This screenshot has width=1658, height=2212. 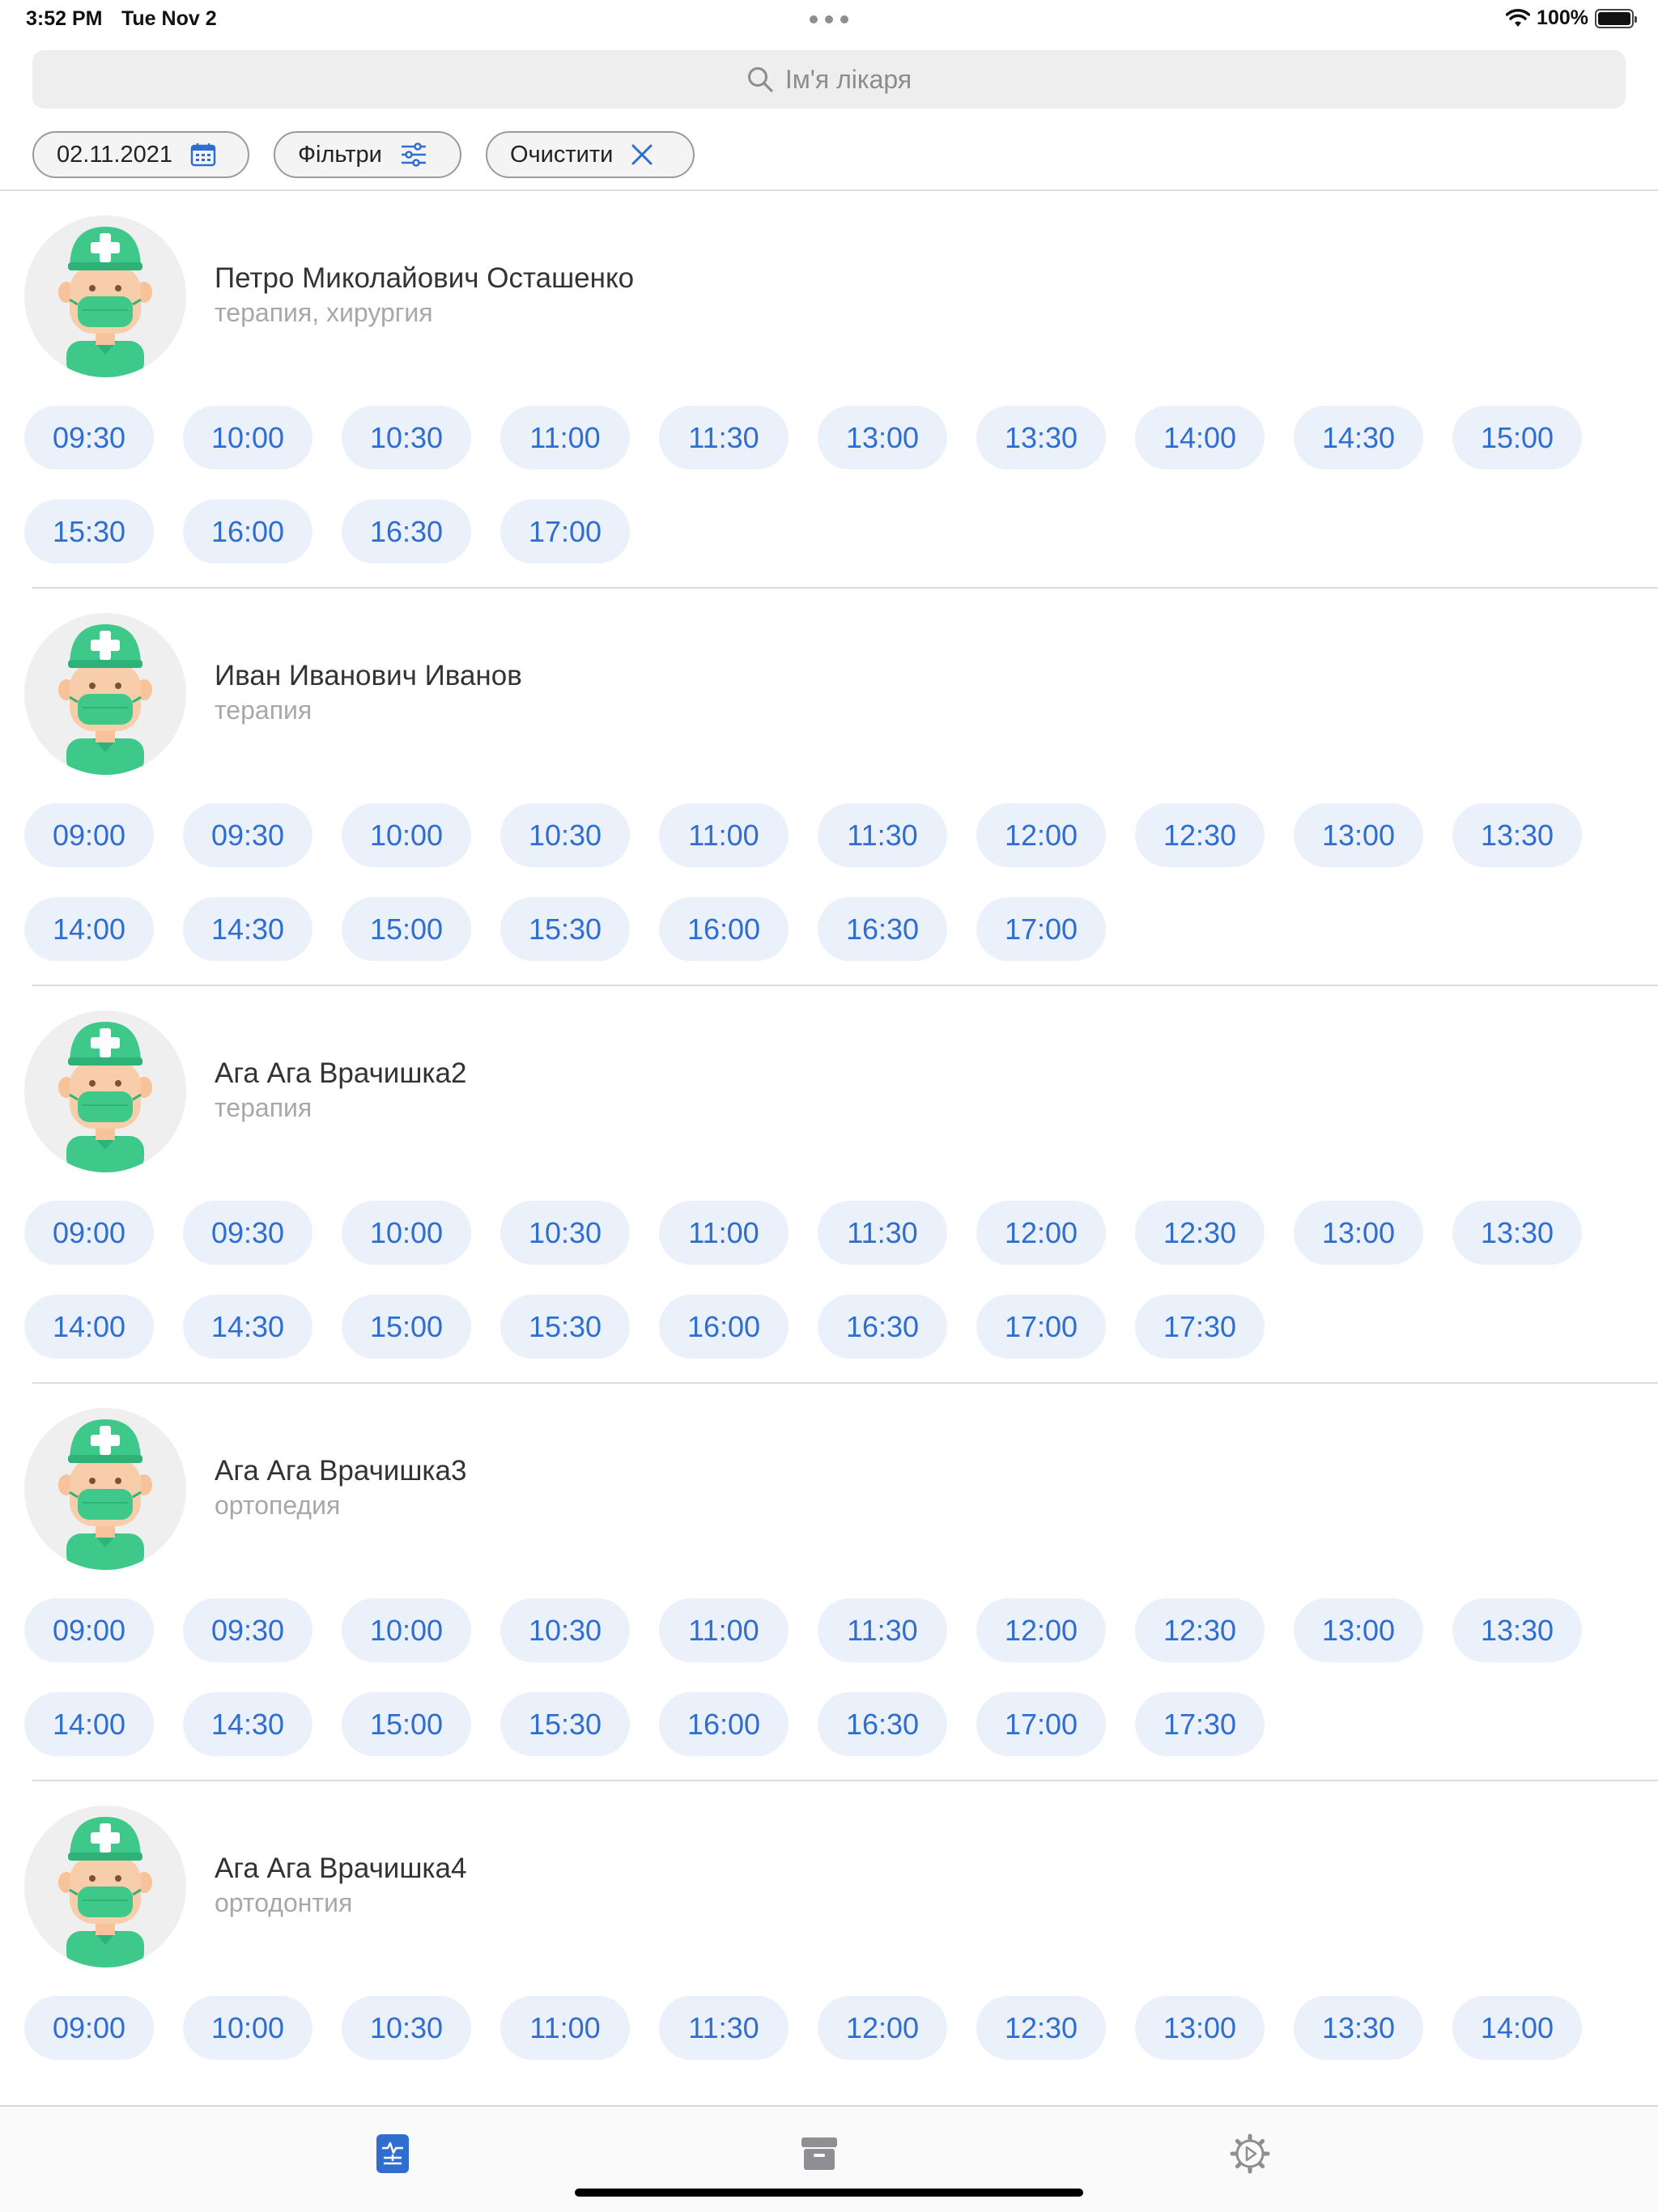 What do you see at coordinates (1250, 2153) in the screenshot?
I see `tab-settings` at bounding box center [1250, 2153].